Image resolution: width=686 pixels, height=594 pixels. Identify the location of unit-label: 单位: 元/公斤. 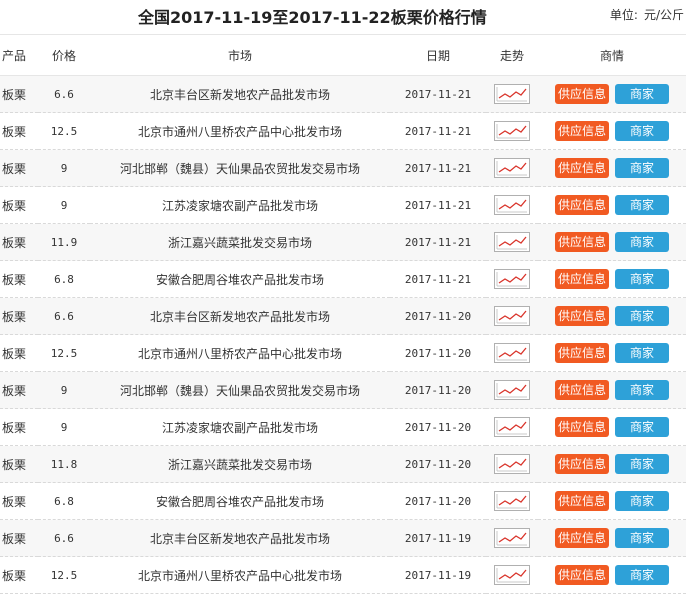
(644, 14).